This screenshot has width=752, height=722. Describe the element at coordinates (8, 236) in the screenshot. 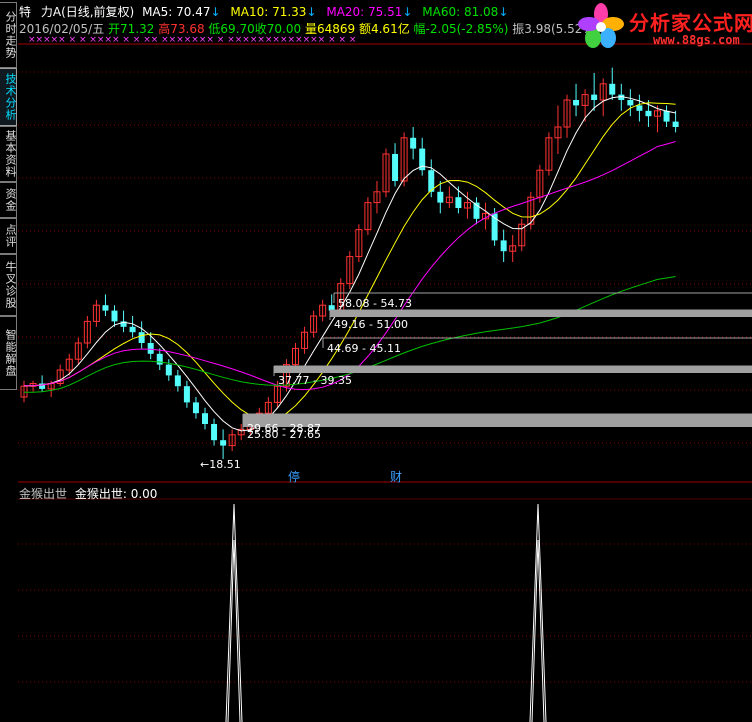

I see `side-tab-4: 点评` at that location.